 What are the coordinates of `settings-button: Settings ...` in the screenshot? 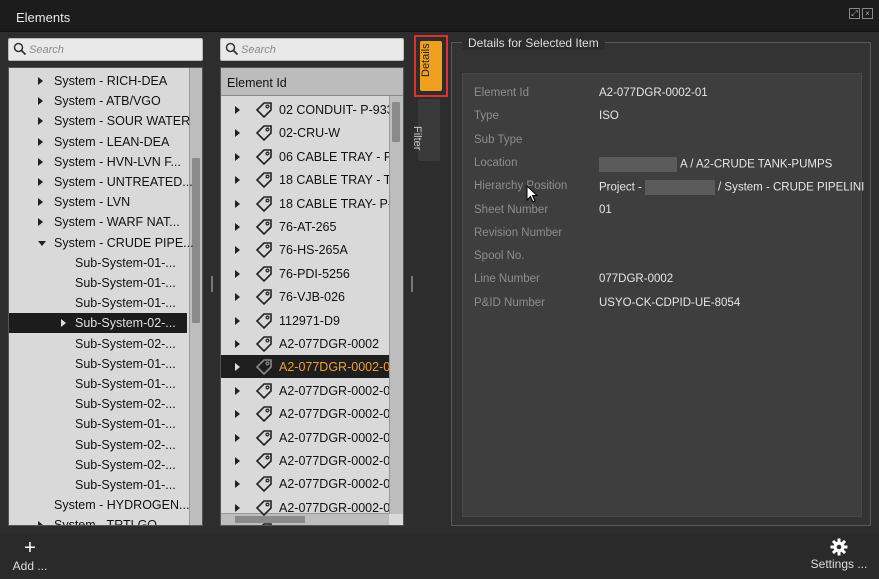 It's located at (839, 556).